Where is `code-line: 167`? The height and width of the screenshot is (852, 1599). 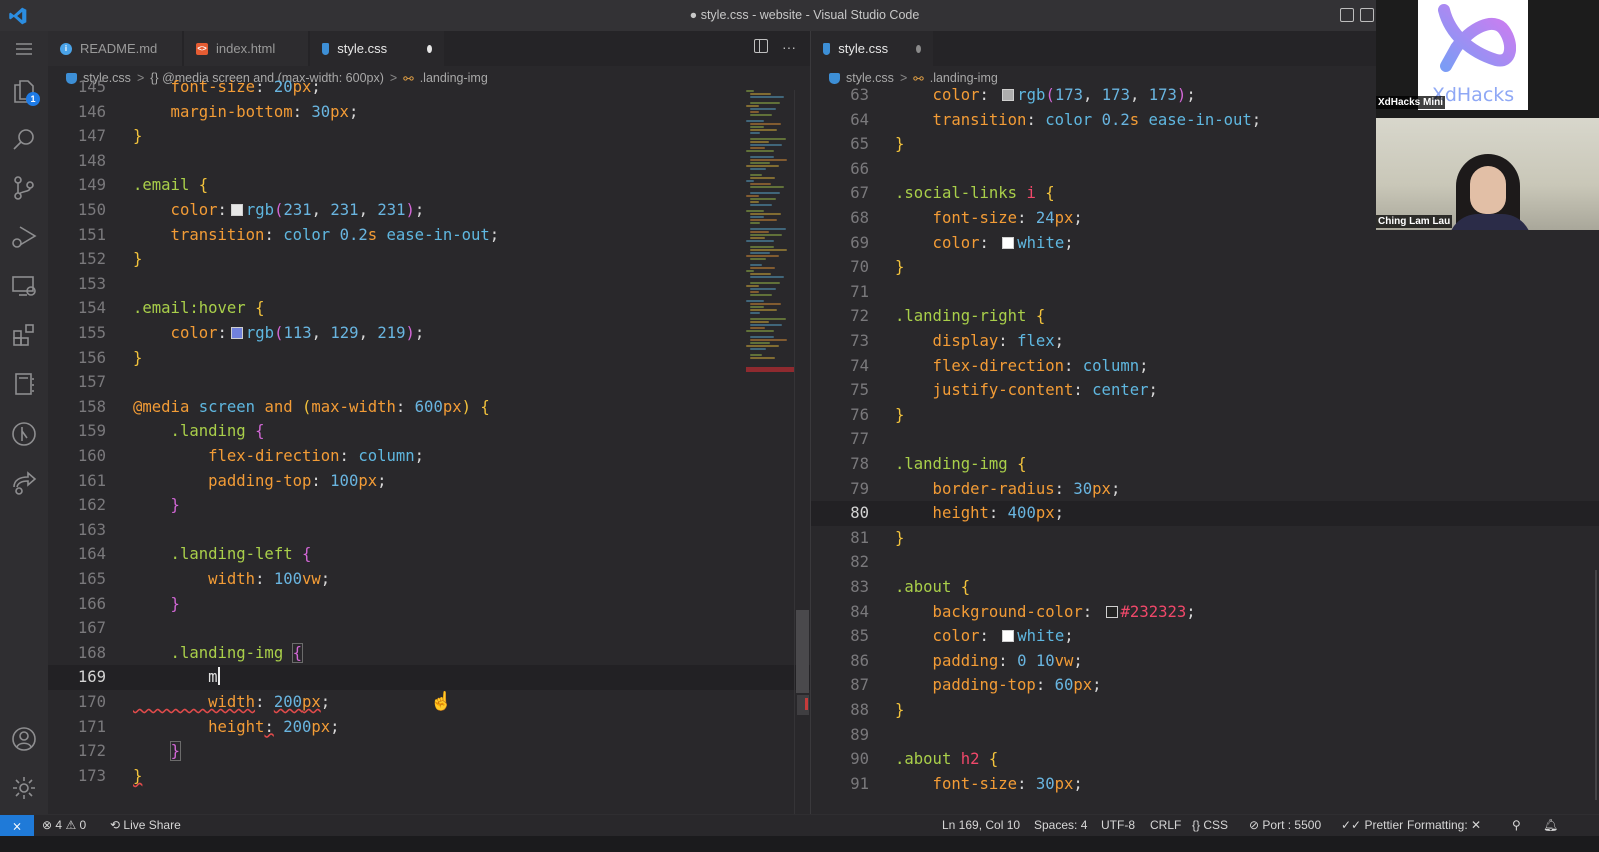 code-line: 167 is located at coordinates (429, 628).